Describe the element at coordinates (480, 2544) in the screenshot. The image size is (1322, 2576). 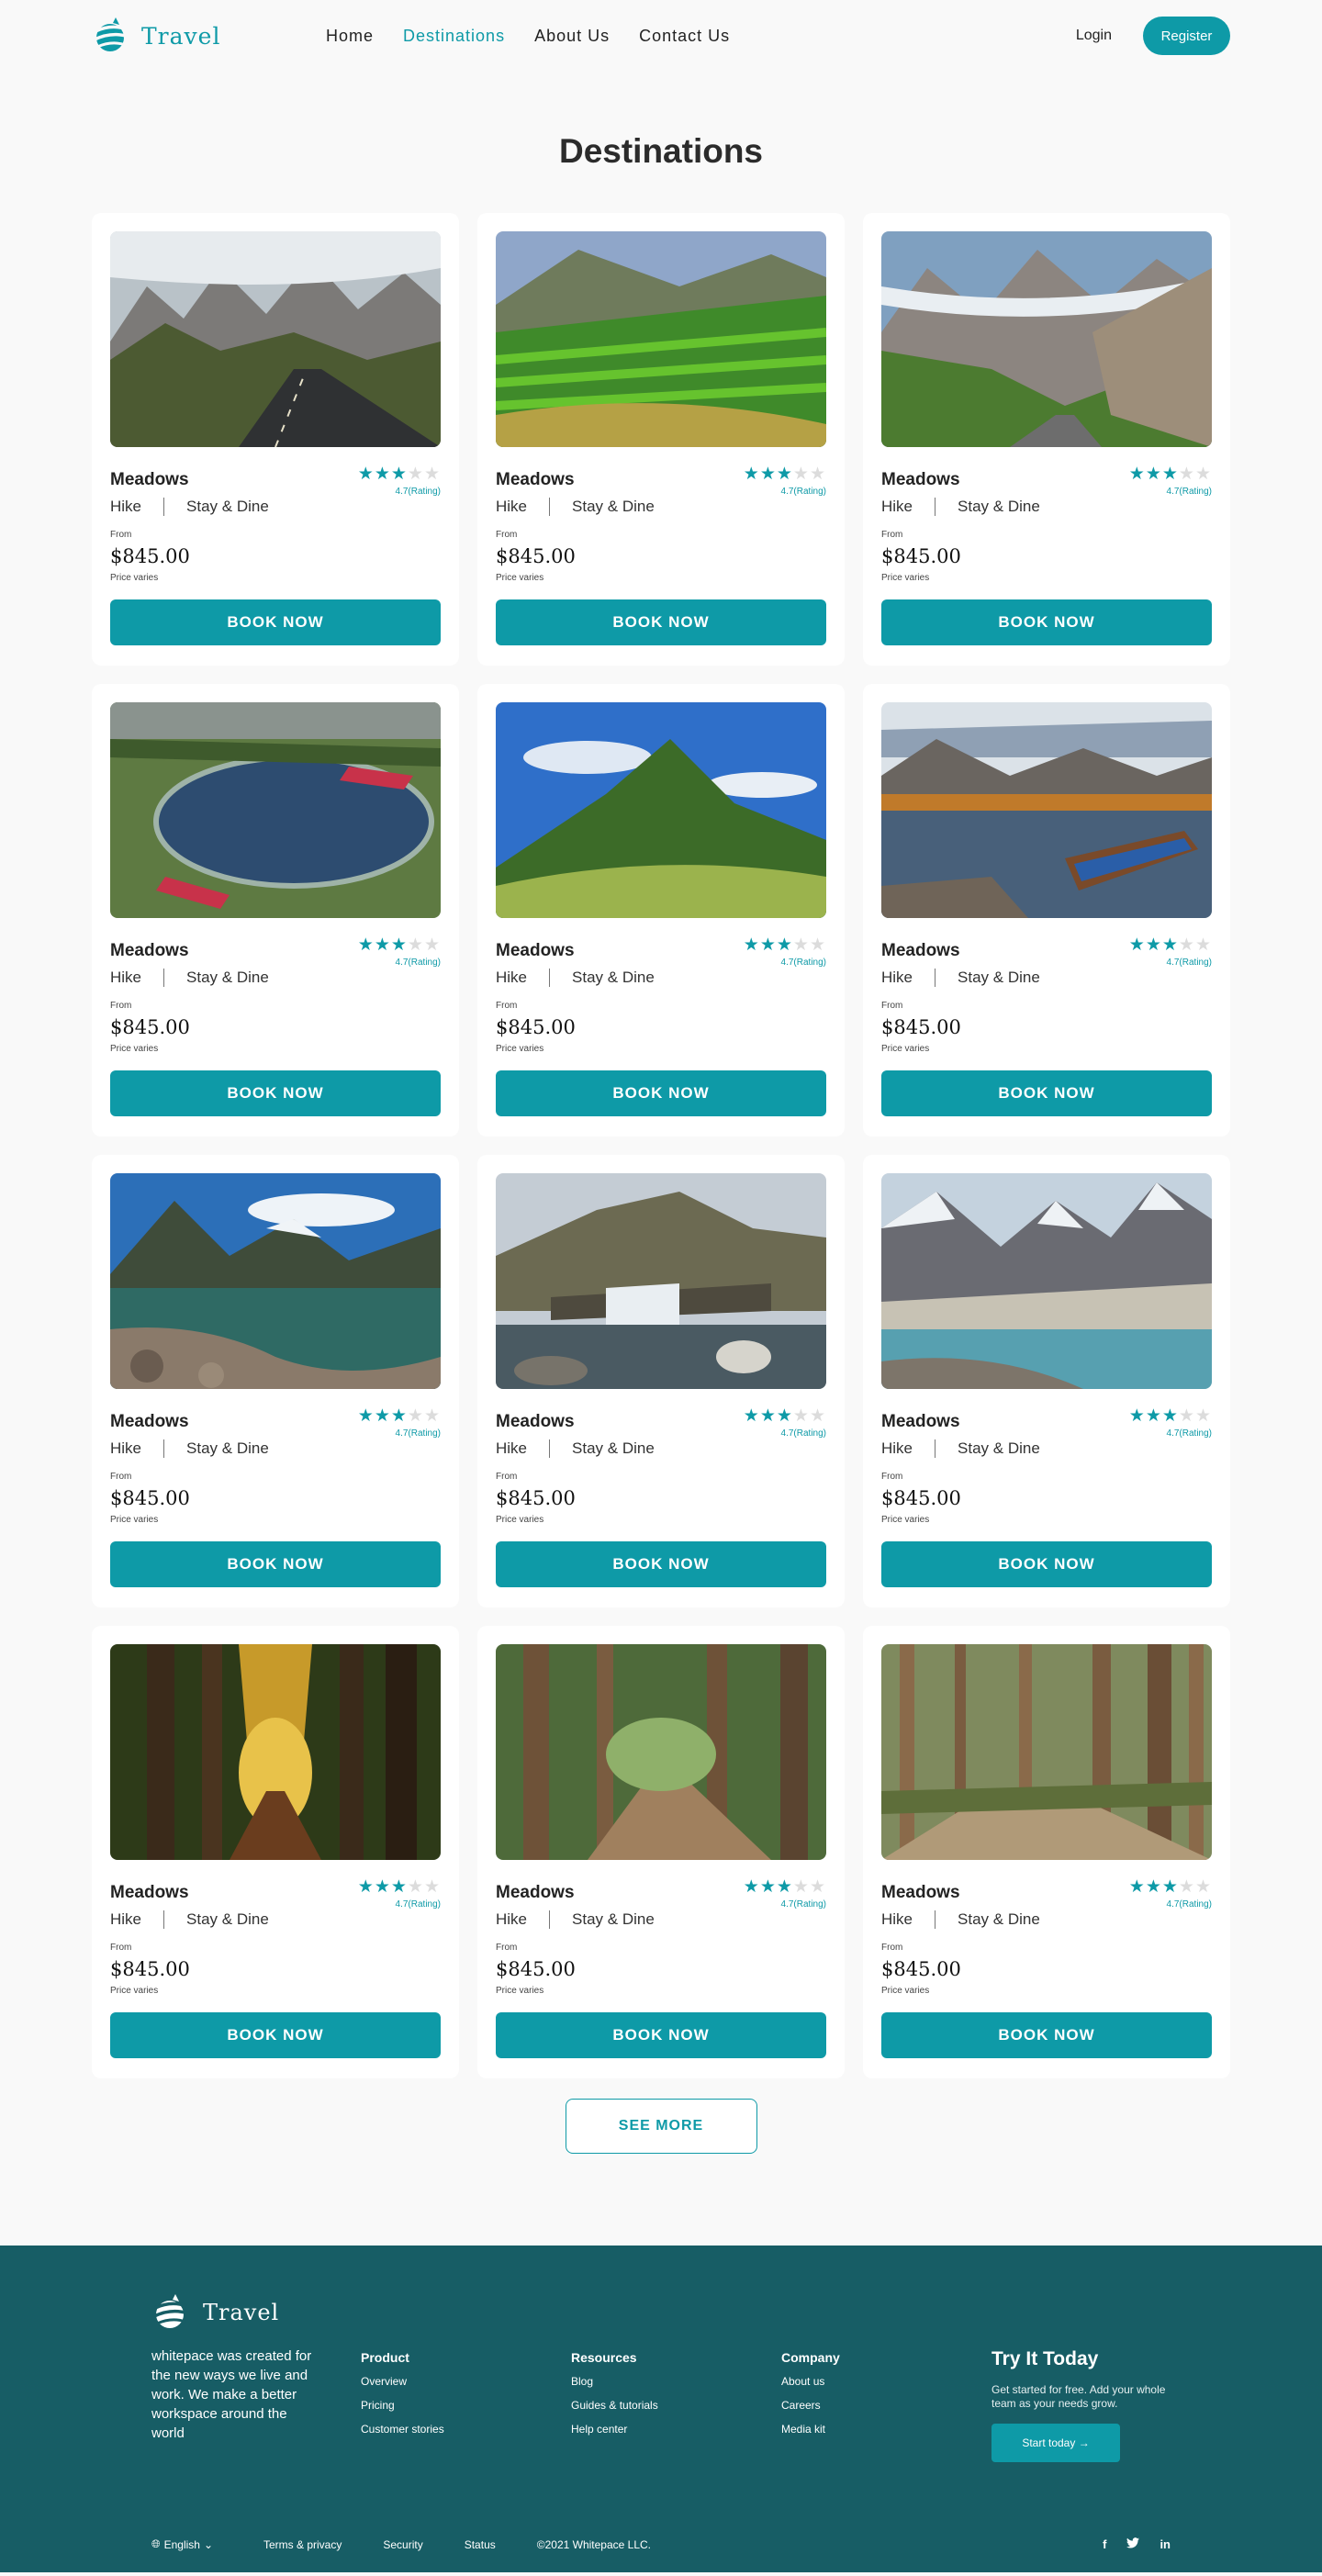
I see `status-link: Status` at that location.